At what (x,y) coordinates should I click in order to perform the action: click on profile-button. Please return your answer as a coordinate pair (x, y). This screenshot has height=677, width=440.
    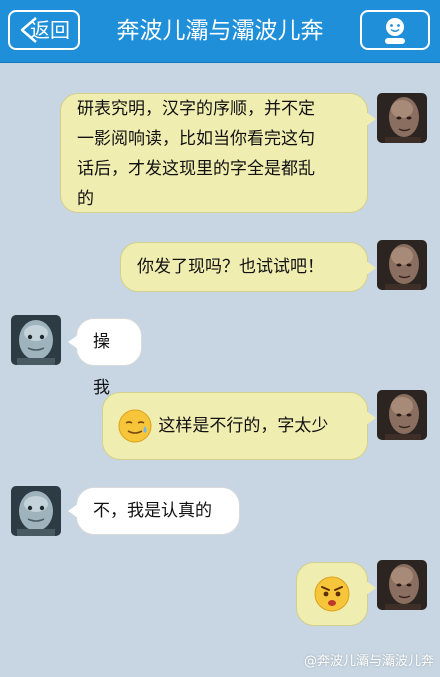
    Looking at the image, I should click on (395, 30).